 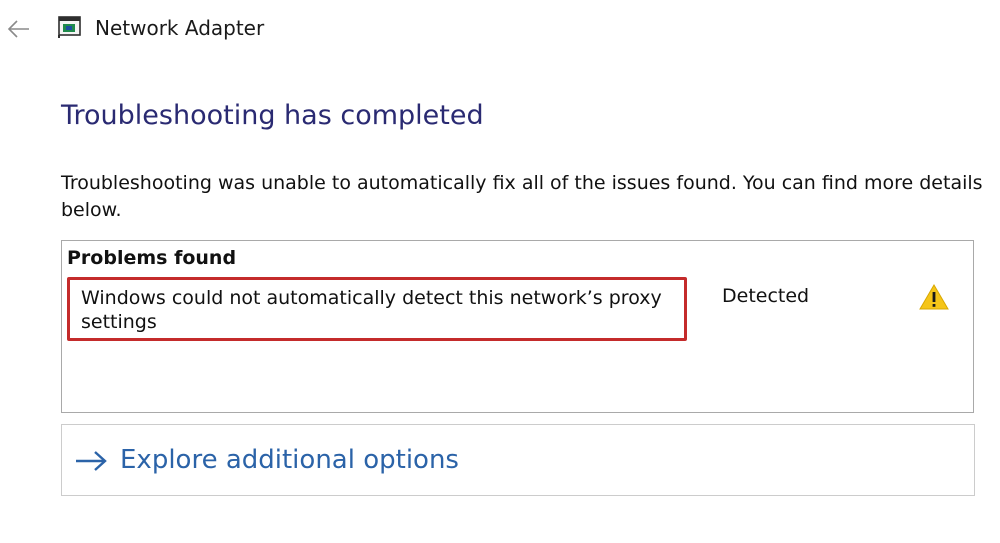 What do you see at coordinates (518, 460) in the screenshot?
I see `explore-additional-options-button: Explore additional options` at bounding box center [518, 460].